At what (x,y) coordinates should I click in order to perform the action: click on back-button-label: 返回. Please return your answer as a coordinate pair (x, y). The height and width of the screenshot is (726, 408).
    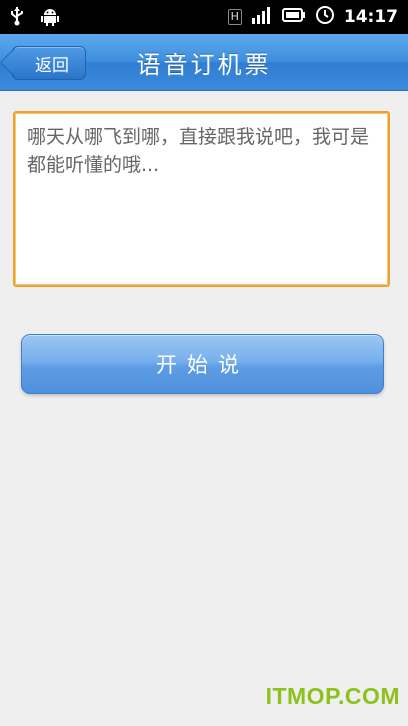
    Looking at the image, I should click on (52, 65).